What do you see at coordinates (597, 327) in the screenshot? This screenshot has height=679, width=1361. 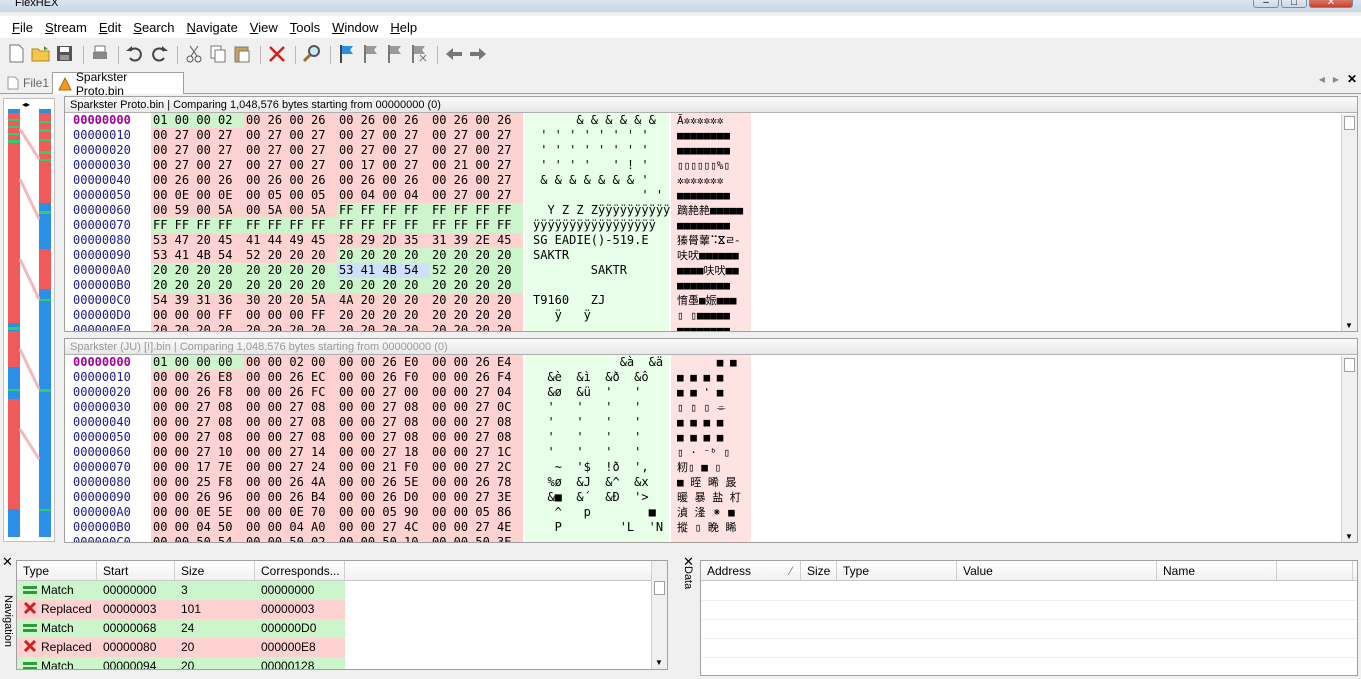 I see `ascii-row` at bounding box center [597, 327].